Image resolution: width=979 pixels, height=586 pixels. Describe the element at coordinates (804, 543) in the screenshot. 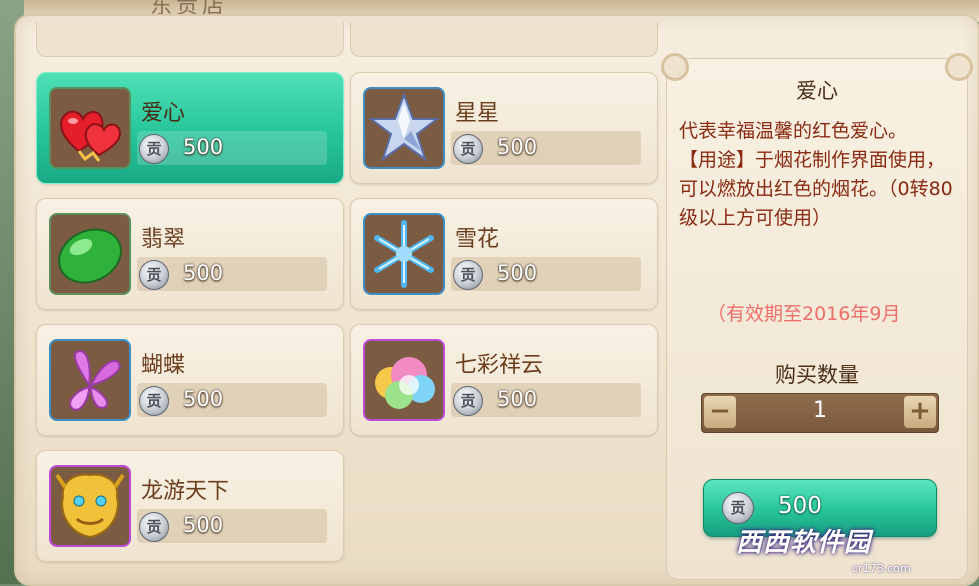

I see `watermark-logo: 西西软件园` at that location.